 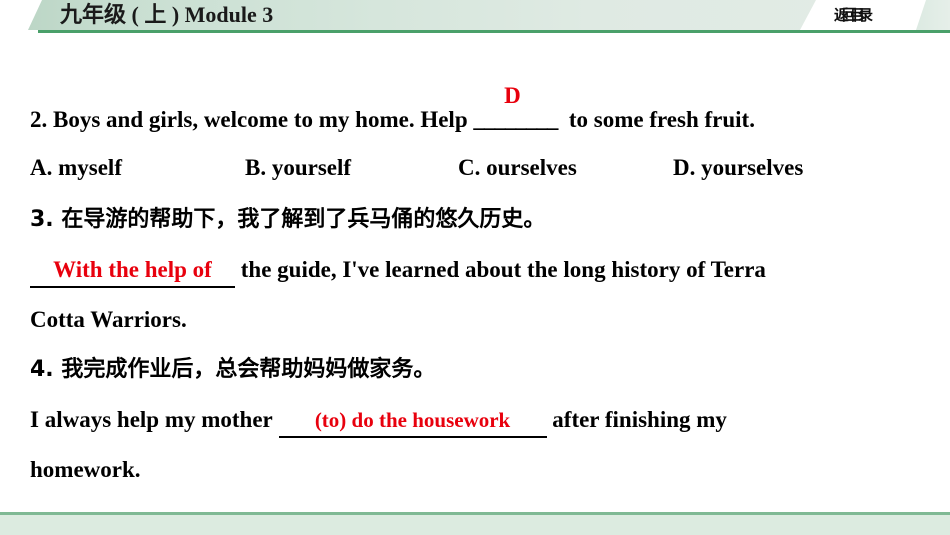 I want to click on question-4-rest-1: after finishing my, so click(x=639, y=419).